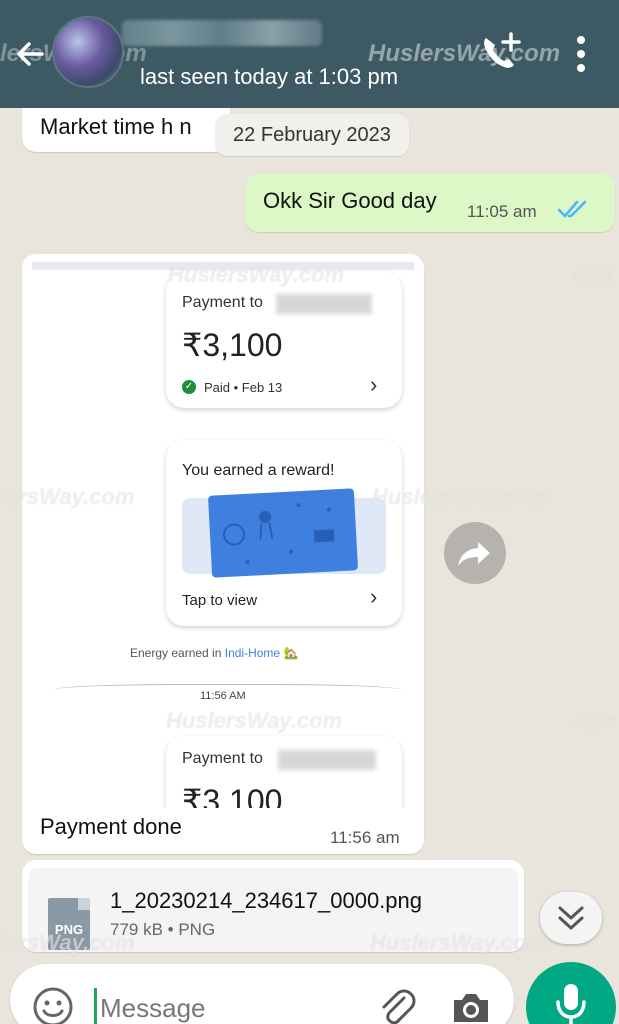 The width and height of the screenshot is (619, 1024). What do you see at coordinates (84, 904) in the screenshot?
I see `file-fold` at bounding box center [84, 904].